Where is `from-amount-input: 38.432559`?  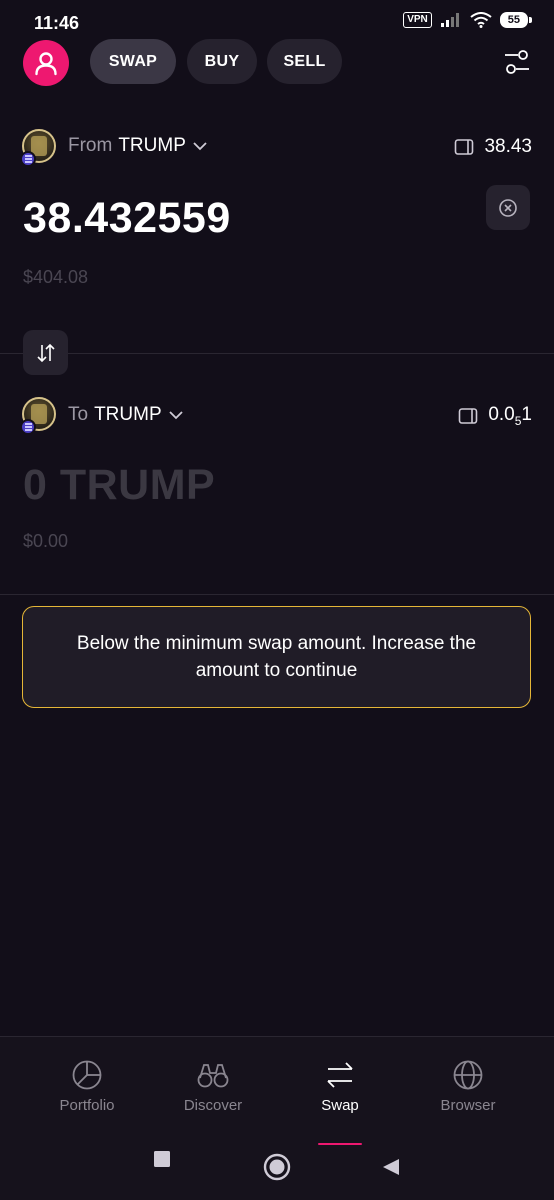 from-amount-input: 38.432559 is located at coordinates (127, 218).